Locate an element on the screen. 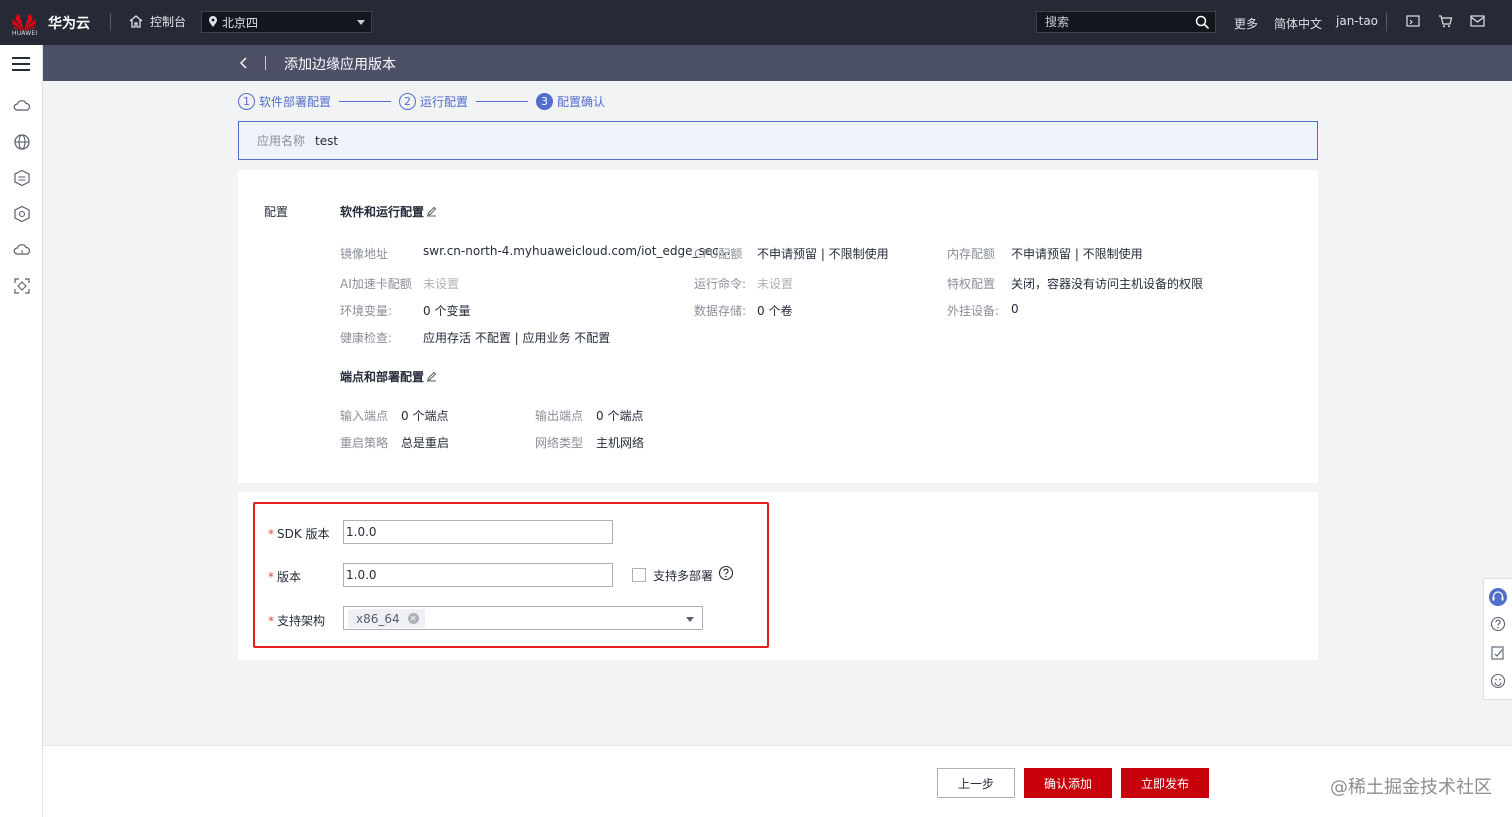 The image size is (1512, 817). feedback-icon is located at coordinates (1498, 653).